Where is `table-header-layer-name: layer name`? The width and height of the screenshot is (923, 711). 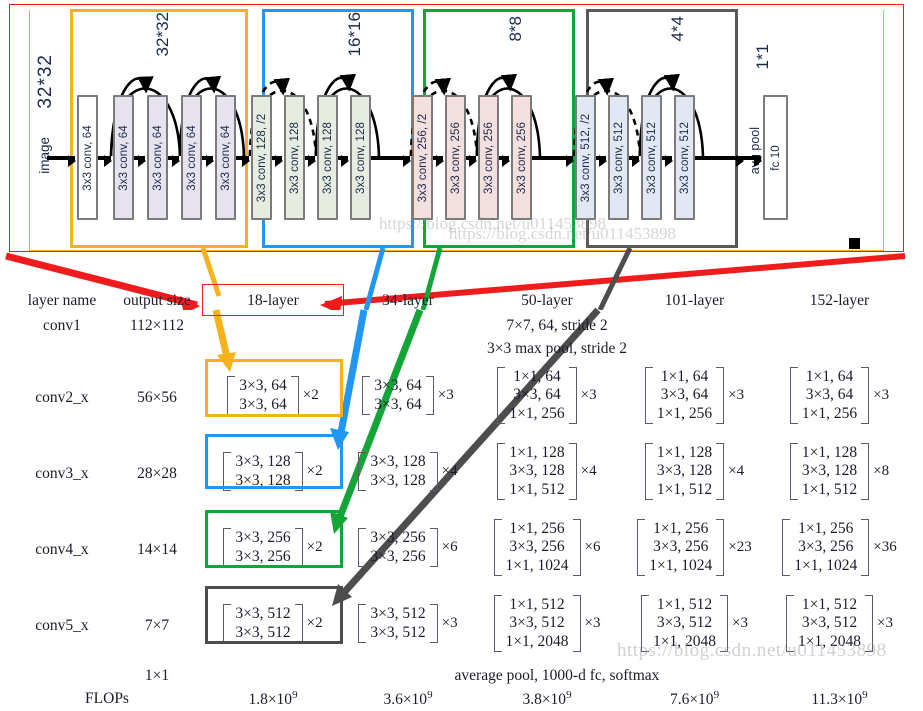 table-header-layer-name: layer name is located at coordinates (62, 301).